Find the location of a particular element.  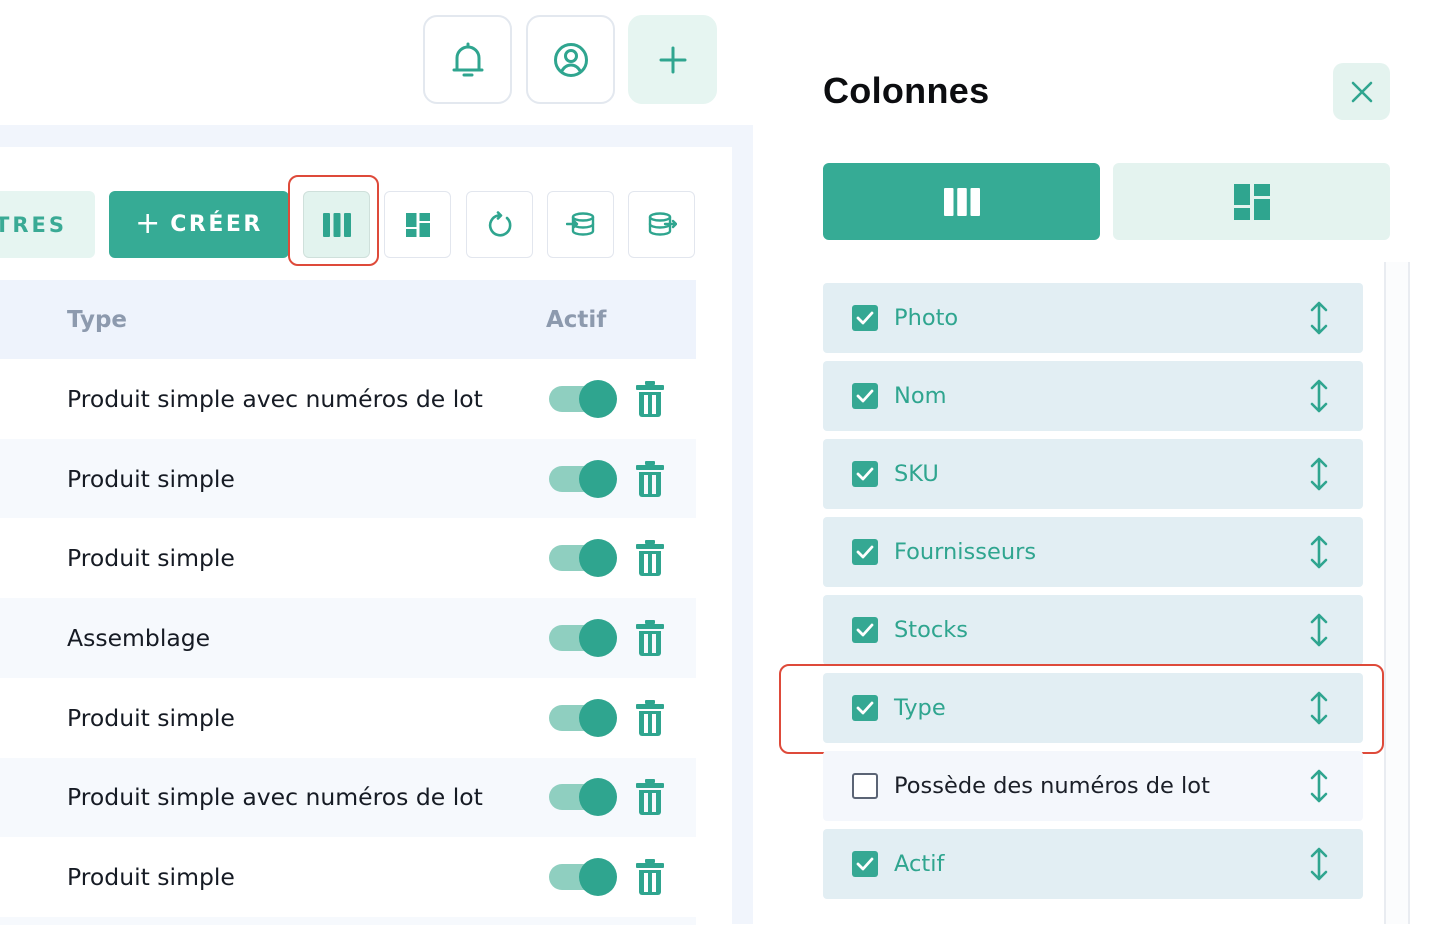

profile-button is located at coordinates (570, 59).